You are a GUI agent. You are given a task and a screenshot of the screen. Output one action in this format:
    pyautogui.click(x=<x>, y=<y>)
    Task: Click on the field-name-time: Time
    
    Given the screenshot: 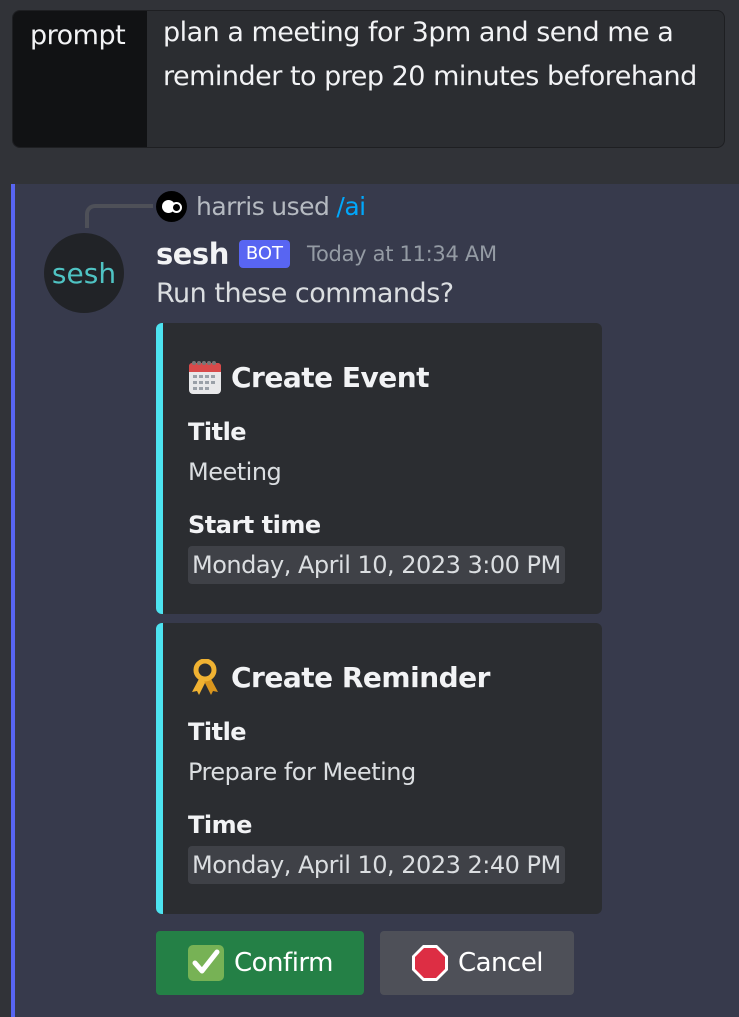 What is the action you would take?
    pyautogui.click(x=220, y=825)
    